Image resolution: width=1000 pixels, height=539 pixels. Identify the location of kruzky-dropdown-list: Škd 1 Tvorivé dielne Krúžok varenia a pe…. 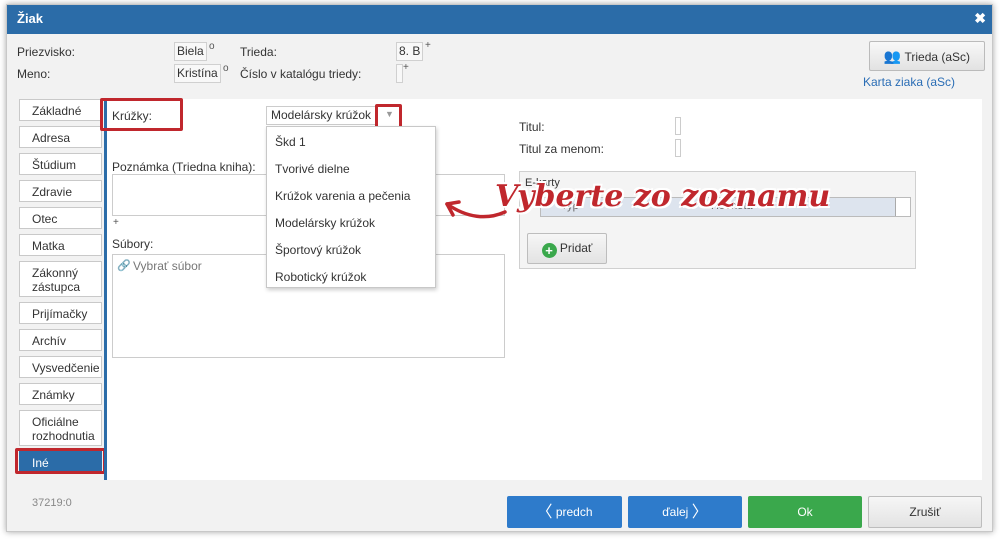
(351, 207).